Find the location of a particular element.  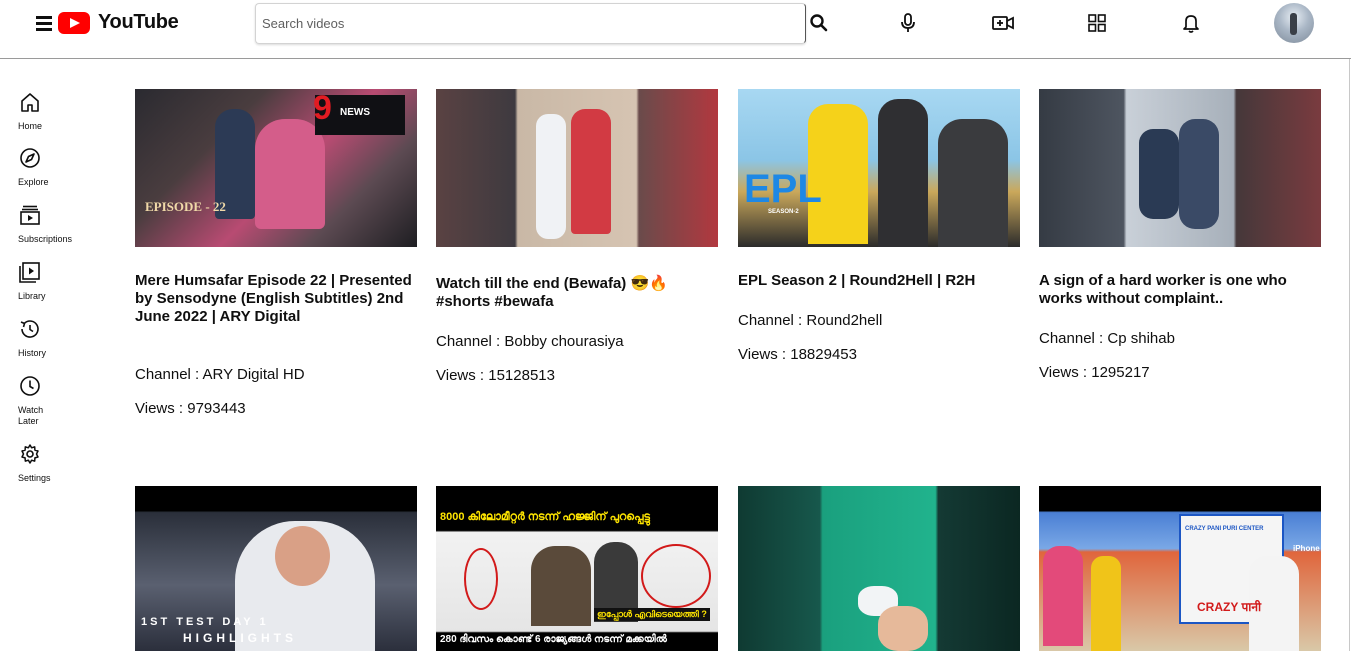

thumbnail-badge: iPhone is located at coordinates (1306, 548).